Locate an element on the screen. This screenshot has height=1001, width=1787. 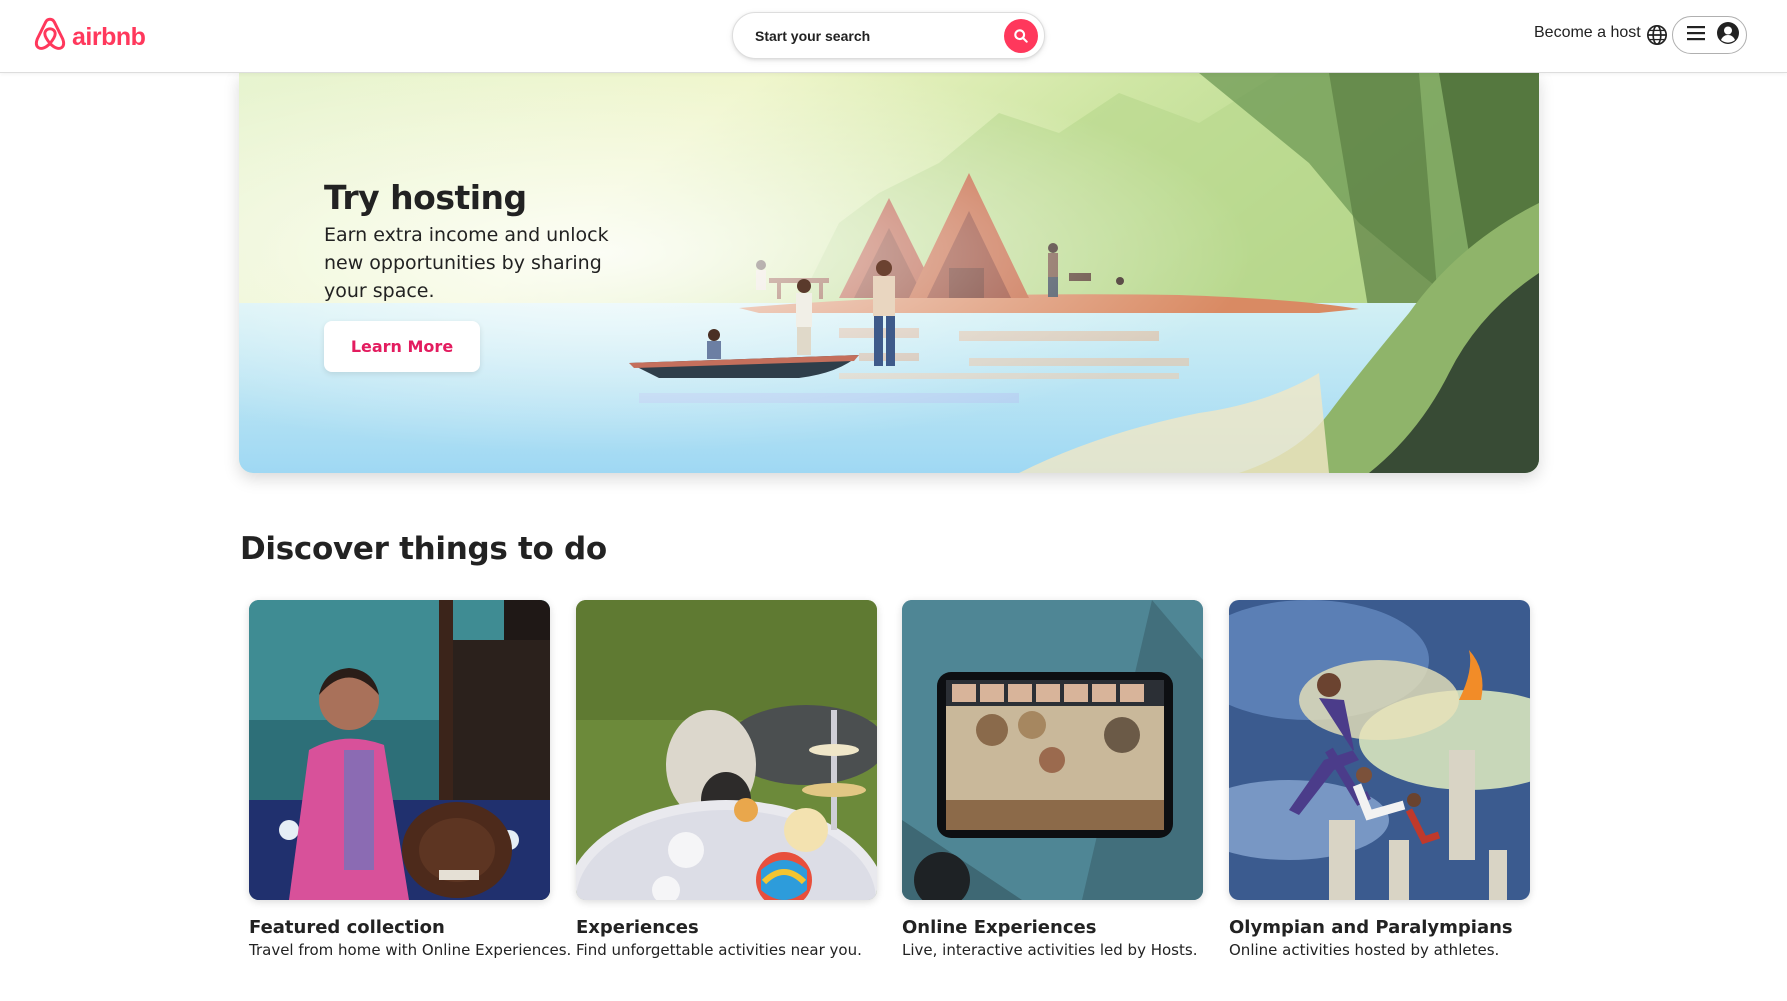
user-avatar-icon is located at coordinates (1728, 35).